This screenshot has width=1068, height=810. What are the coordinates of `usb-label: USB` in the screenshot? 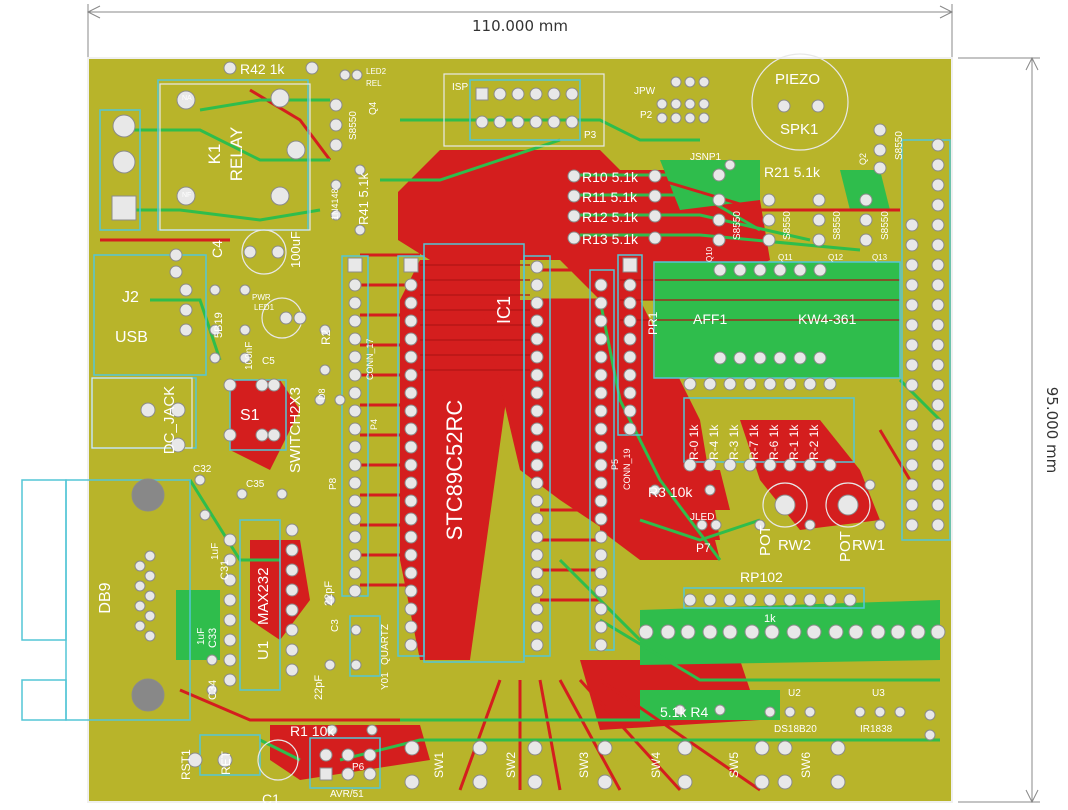 It's located at (131, 337).